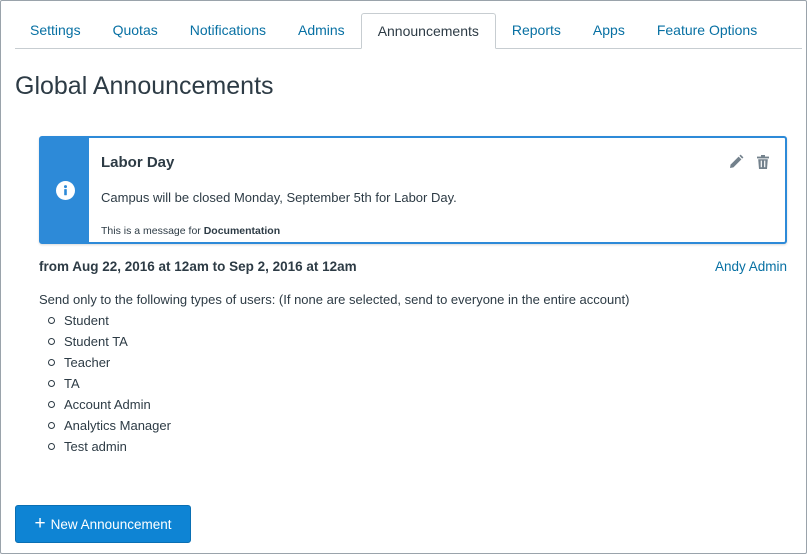 The height and width of the screenshot is (556, 809). Describe the element at coordinates (736, 162) in the screenshot. I see `pencil-icon` at that location.